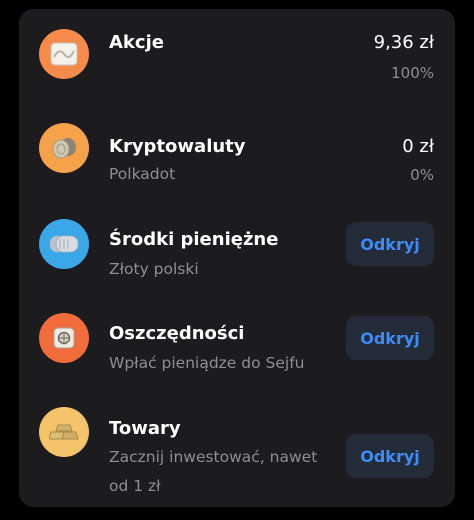  I want to click on item-percent: 100%, so click(412, 73).